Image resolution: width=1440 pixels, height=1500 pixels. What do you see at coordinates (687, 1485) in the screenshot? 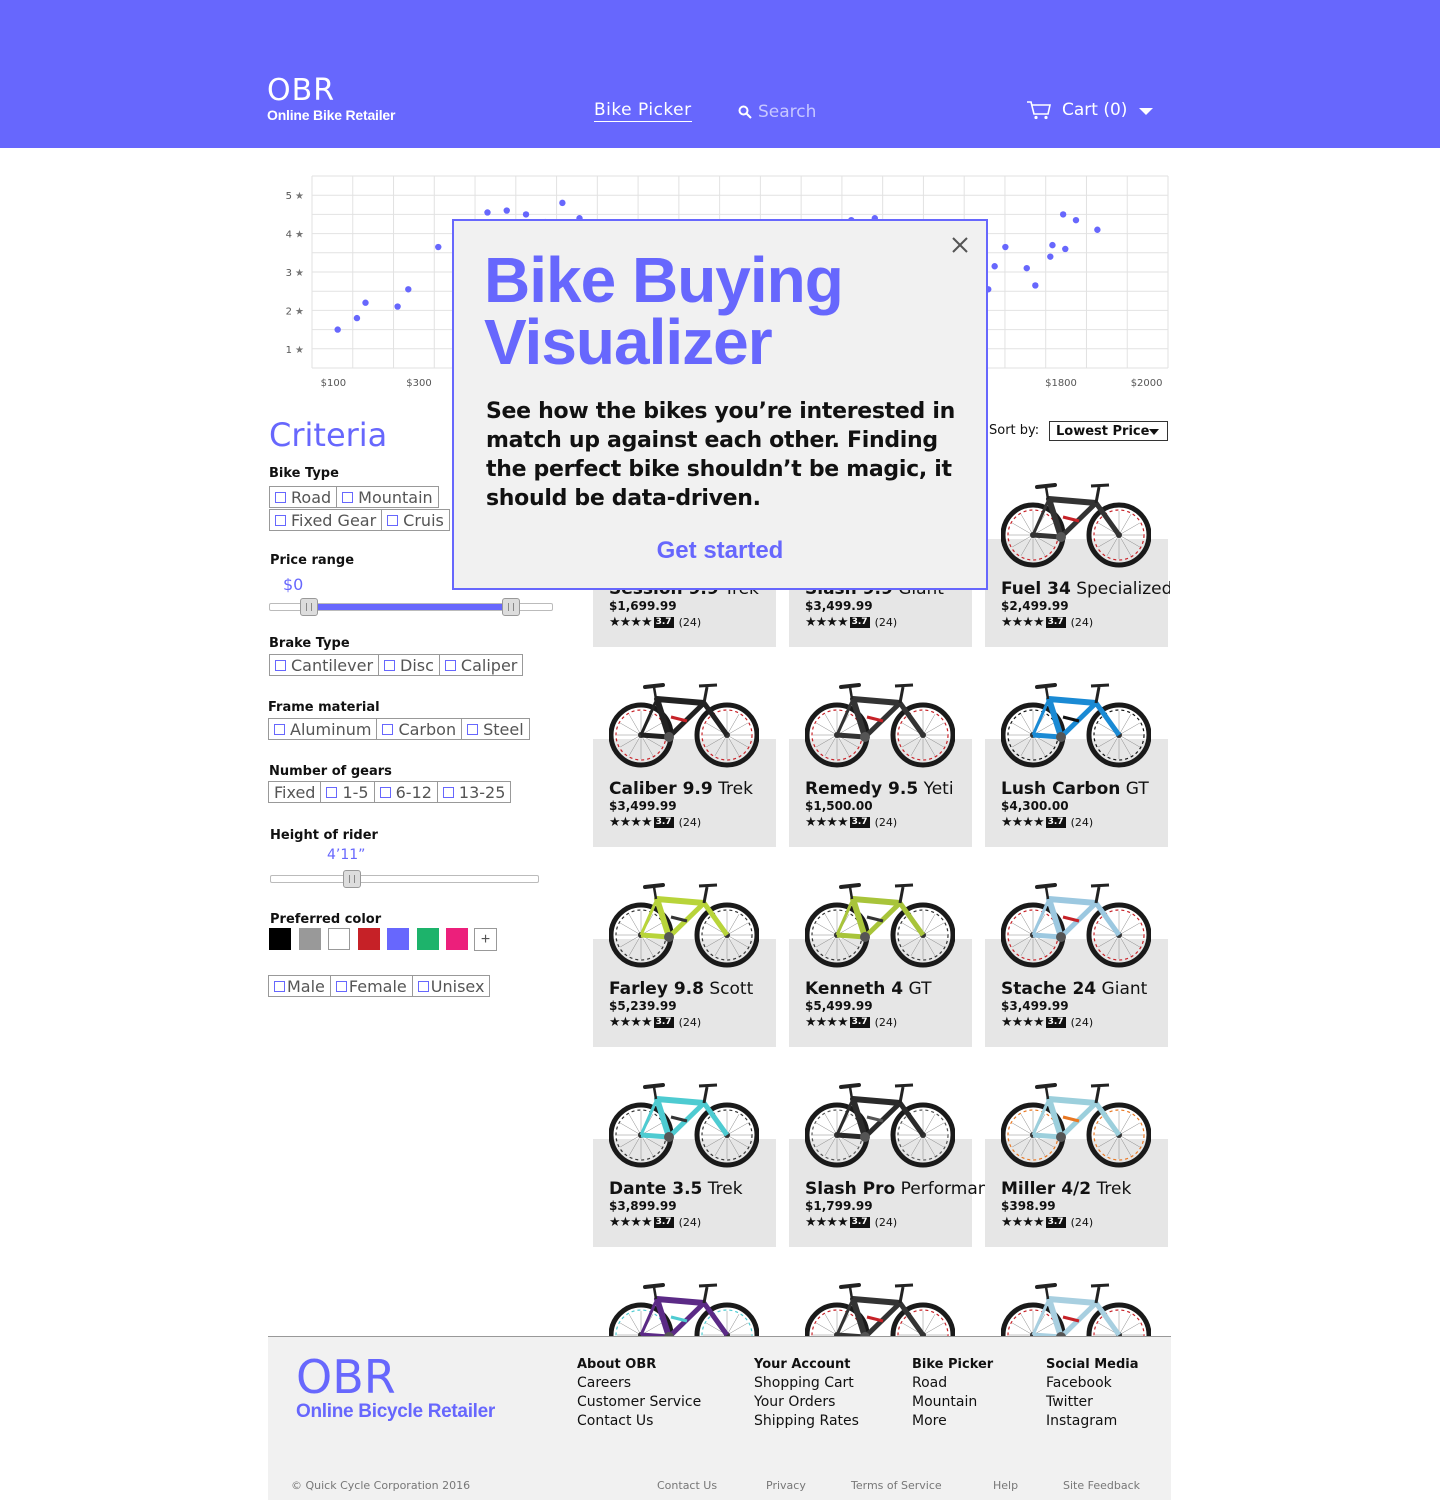
I see `footer-bottom-link: Contact Us` at bounding box center [687, 1485].